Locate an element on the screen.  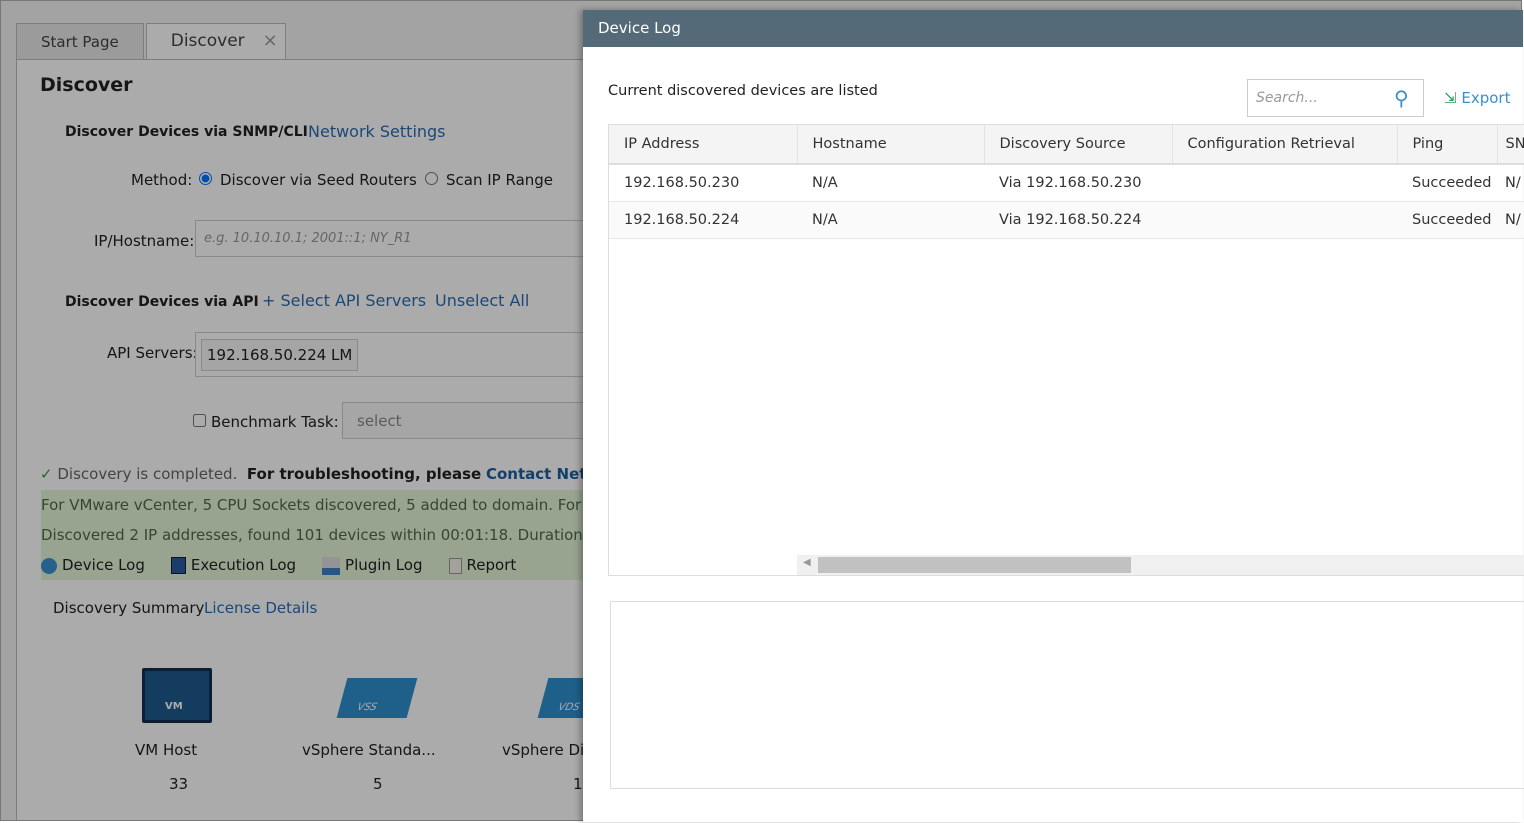
dialog-subtitle: Current discovered devices are listed is located at coordinates (743, 91).